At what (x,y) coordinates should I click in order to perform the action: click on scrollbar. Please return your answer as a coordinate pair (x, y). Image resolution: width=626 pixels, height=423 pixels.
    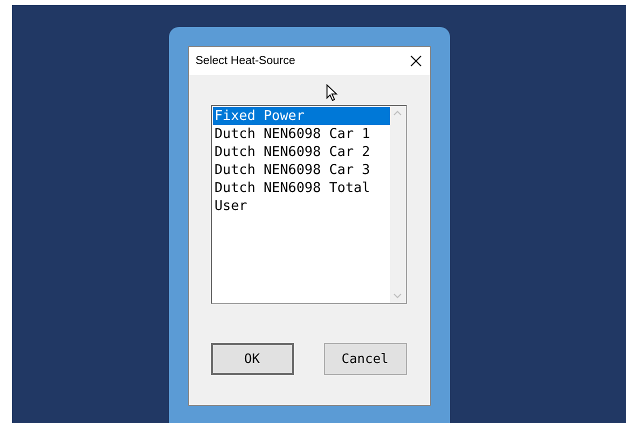
    Looking at the image, I should click on (398, 204).